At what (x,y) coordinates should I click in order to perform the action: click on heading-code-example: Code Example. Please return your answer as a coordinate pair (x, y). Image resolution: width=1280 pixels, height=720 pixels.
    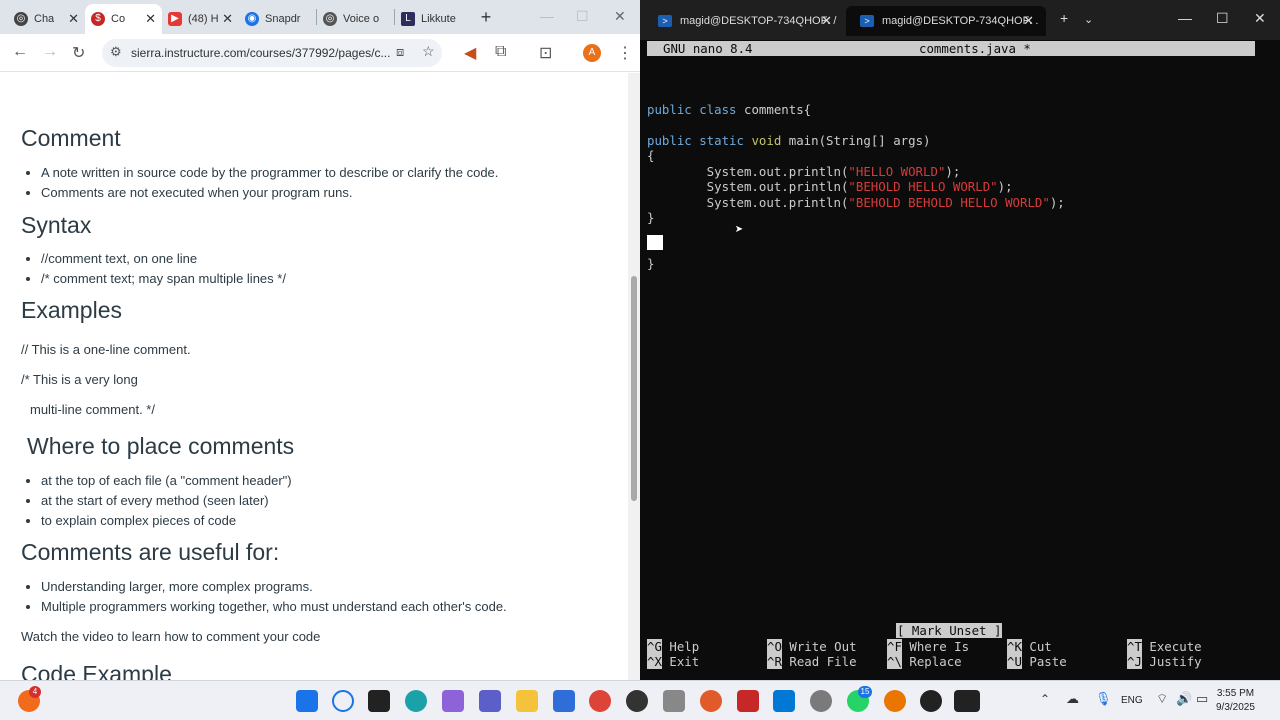
    Looking at the image, I should click on (96, 670).